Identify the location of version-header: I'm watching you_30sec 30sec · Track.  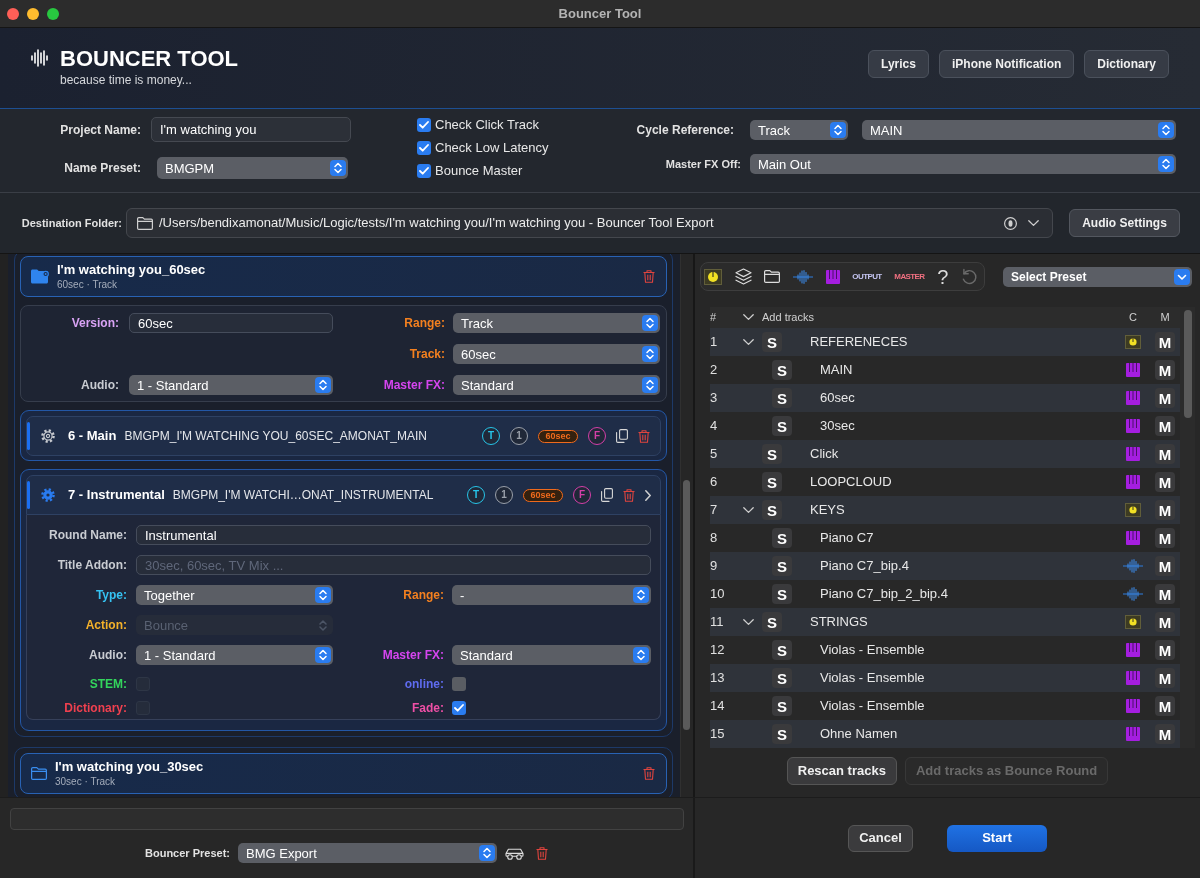
(343, 773).